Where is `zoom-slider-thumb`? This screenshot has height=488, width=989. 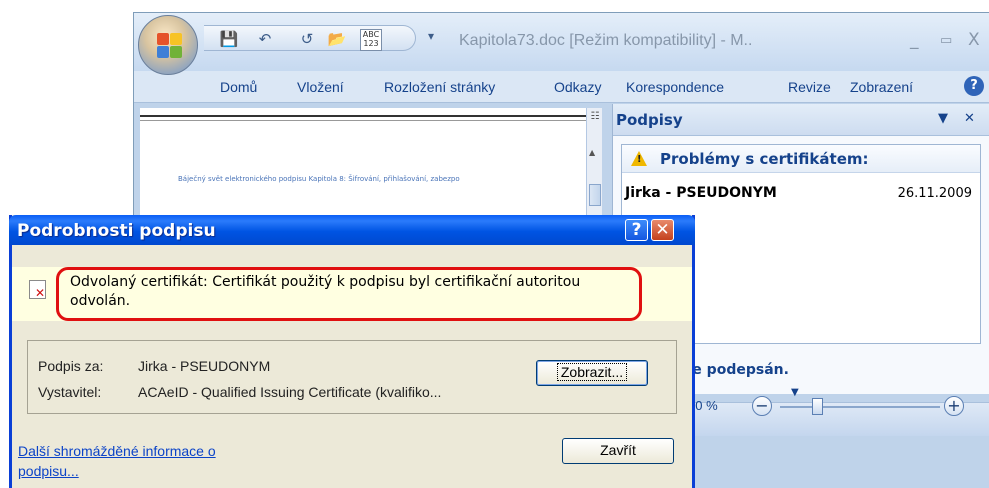
zoom-slider-thumb is located at coordinates (817, 406).